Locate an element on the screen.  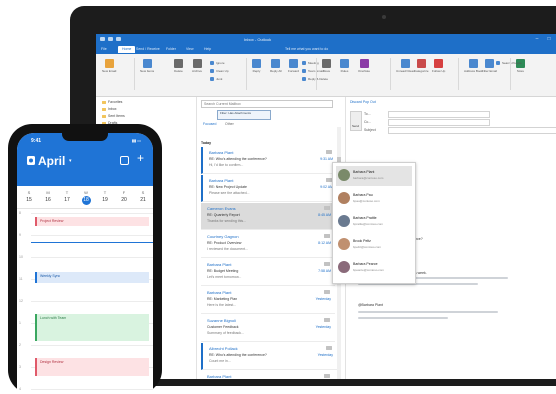
tab-file: File is located at coordinates (104, 49).